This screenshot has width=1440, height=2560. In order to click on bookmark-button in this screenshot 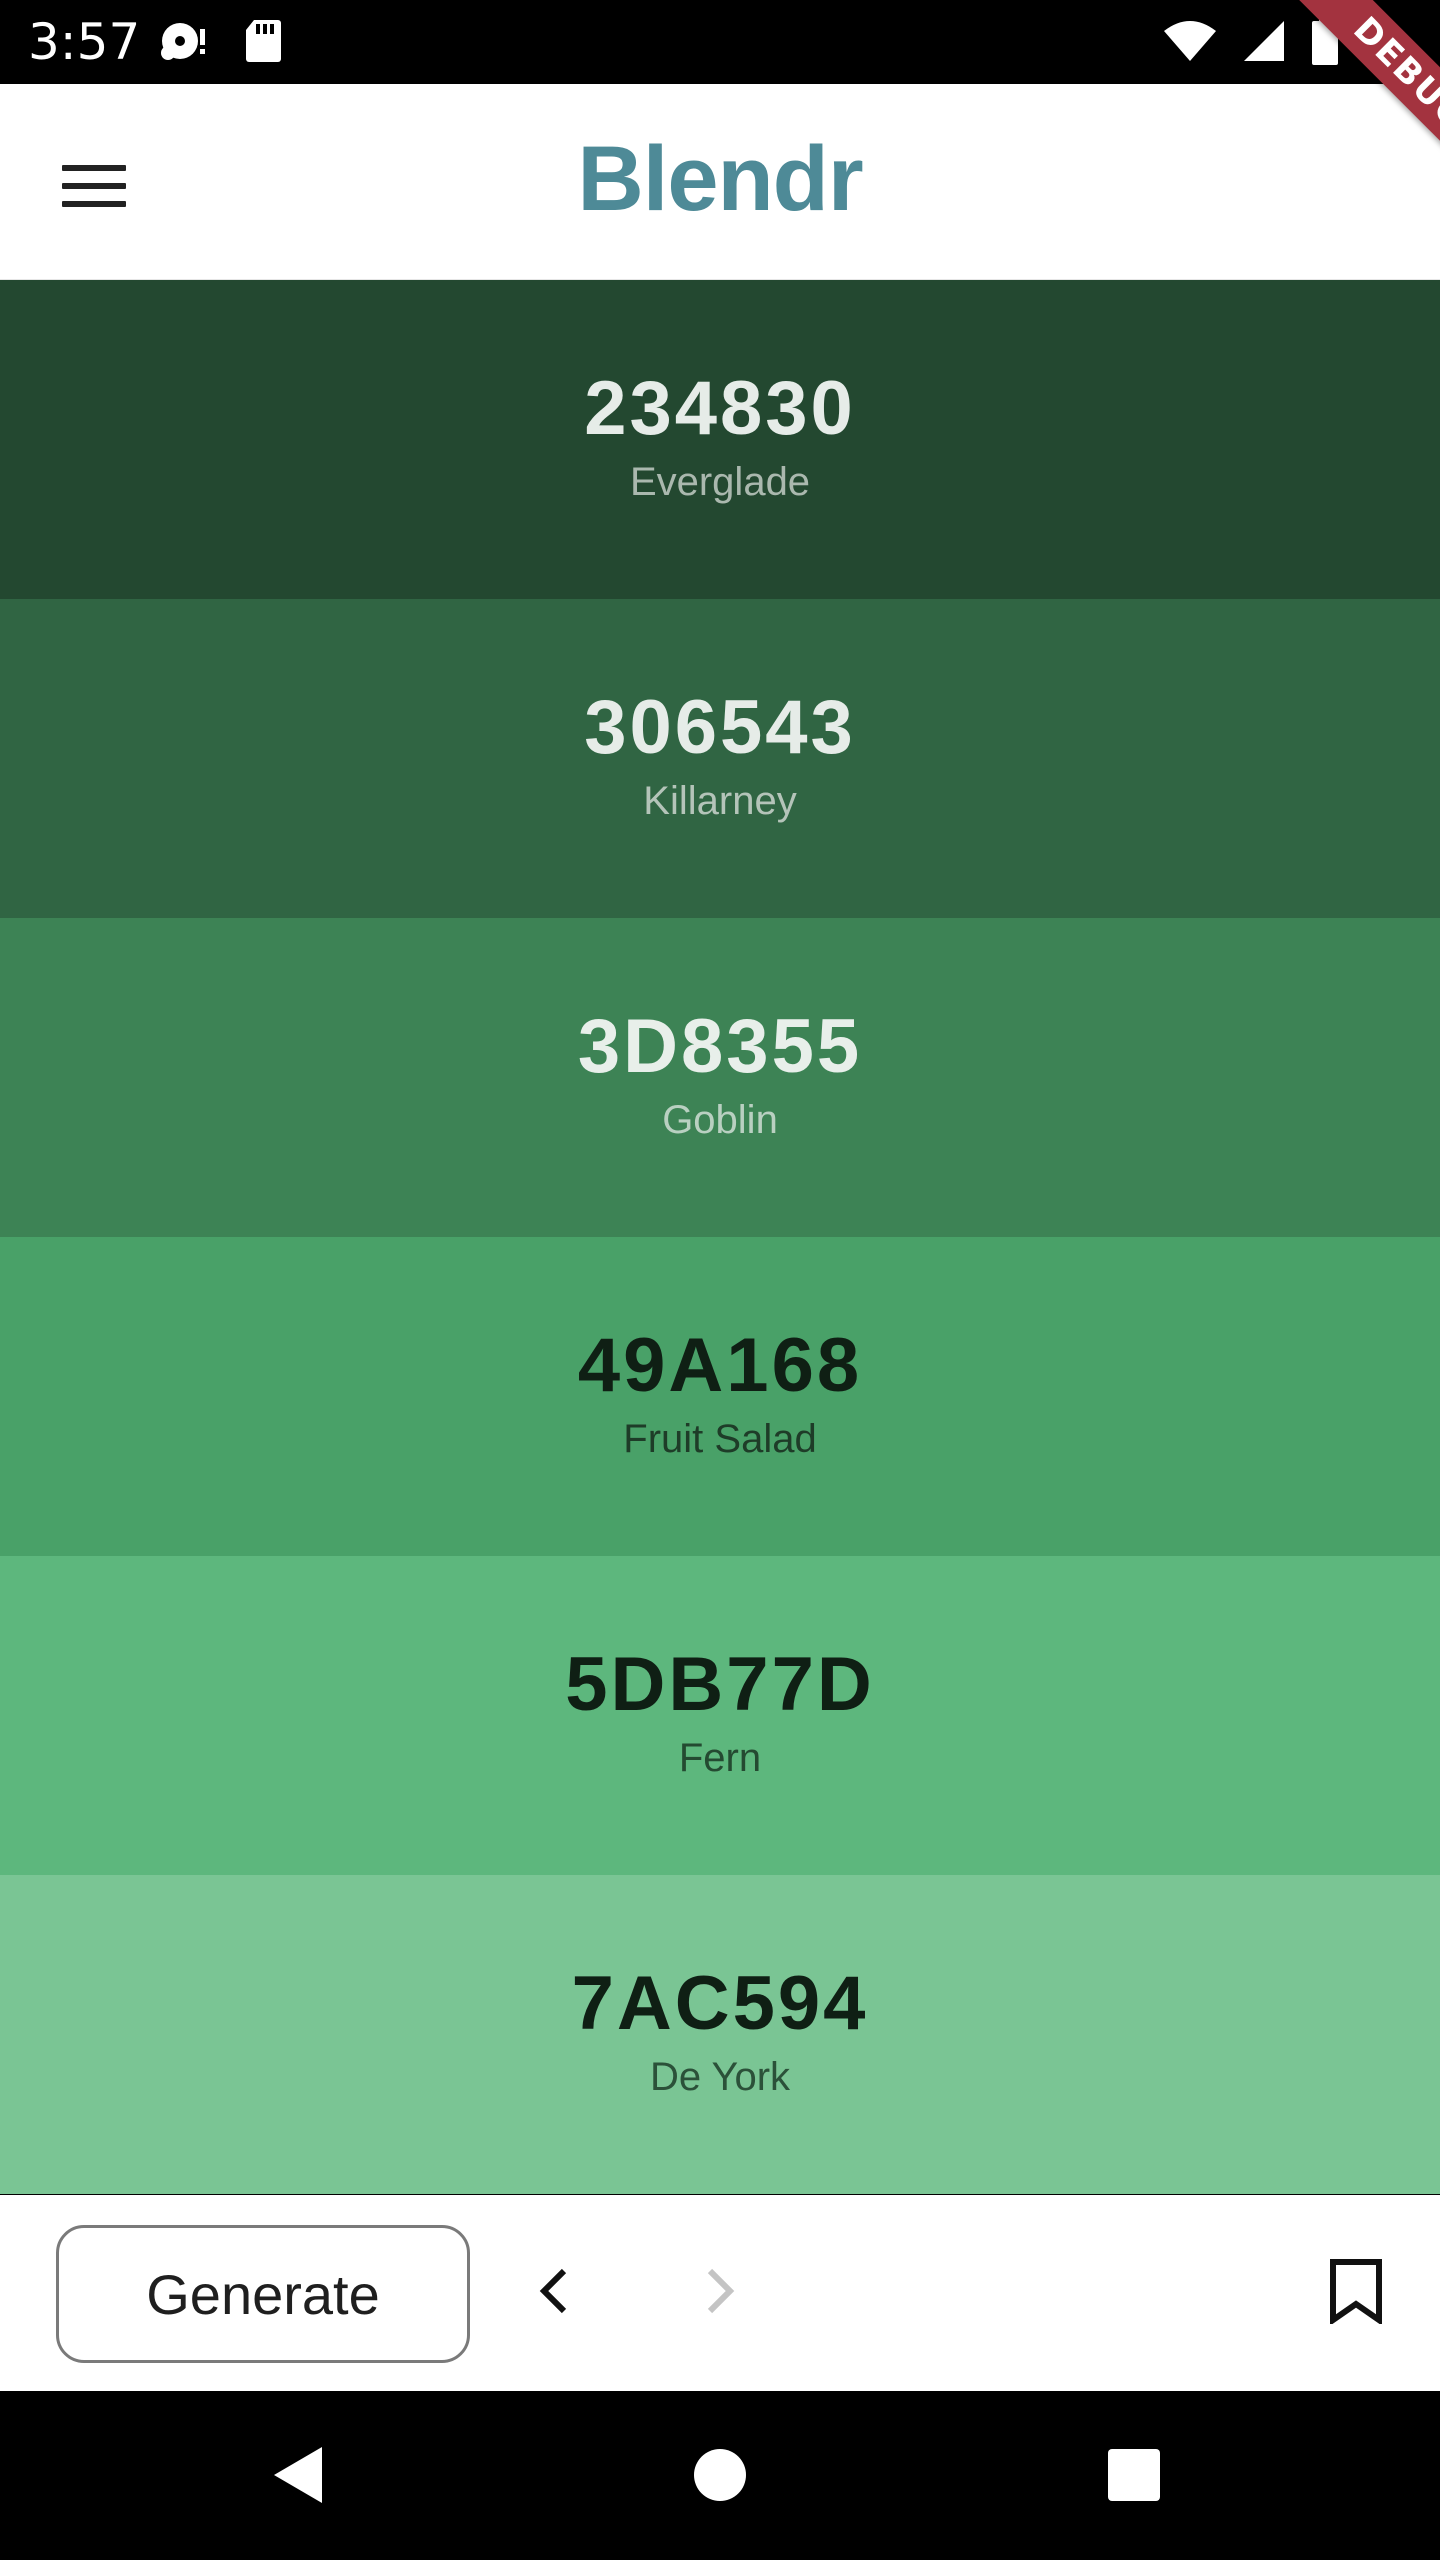, I will do `click(1356, 2293)`.